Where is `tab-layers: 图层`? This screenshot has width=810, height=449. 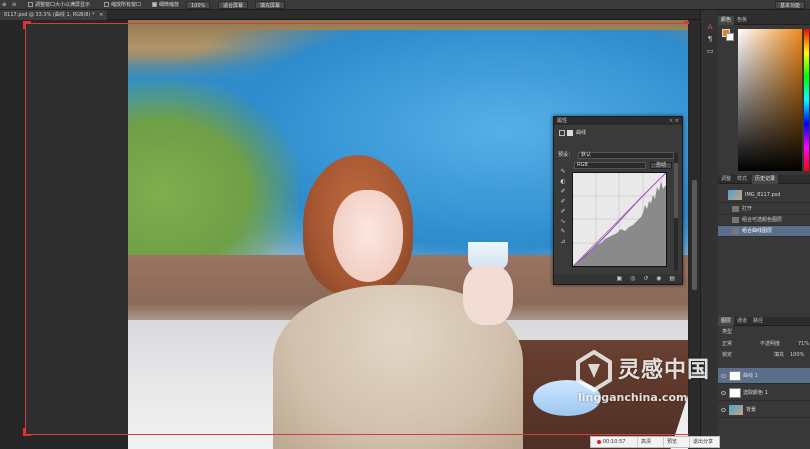
tab-layers: 图层 is located at coordinates (726, 321).